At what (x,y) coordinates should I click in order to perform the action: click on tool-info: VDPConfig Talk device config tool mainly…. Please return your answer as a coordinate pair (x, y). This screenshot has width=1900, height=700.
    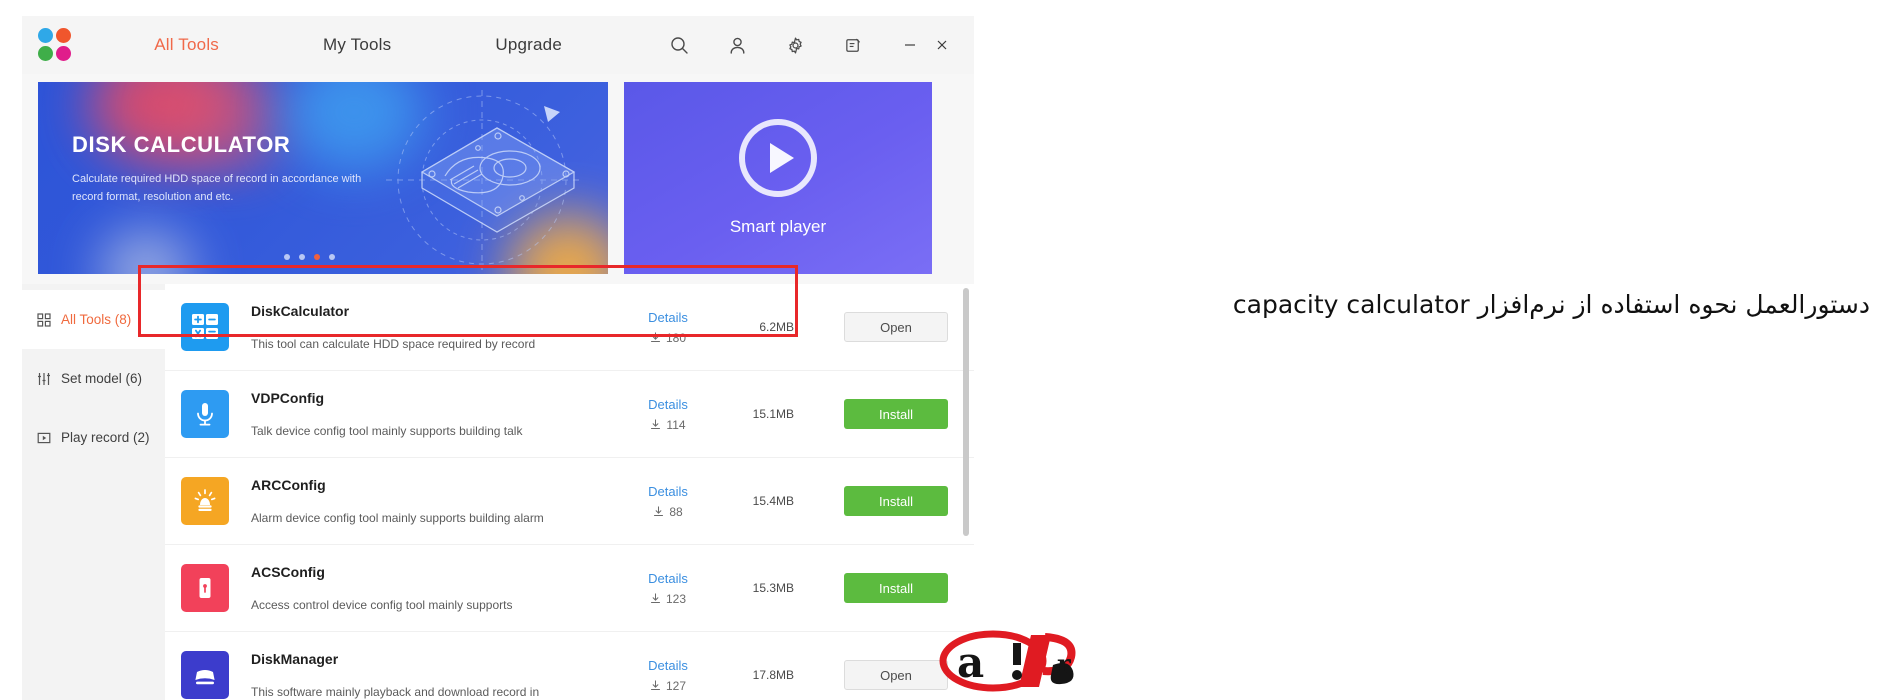
    Looking at the image, I should click on (435, 414).